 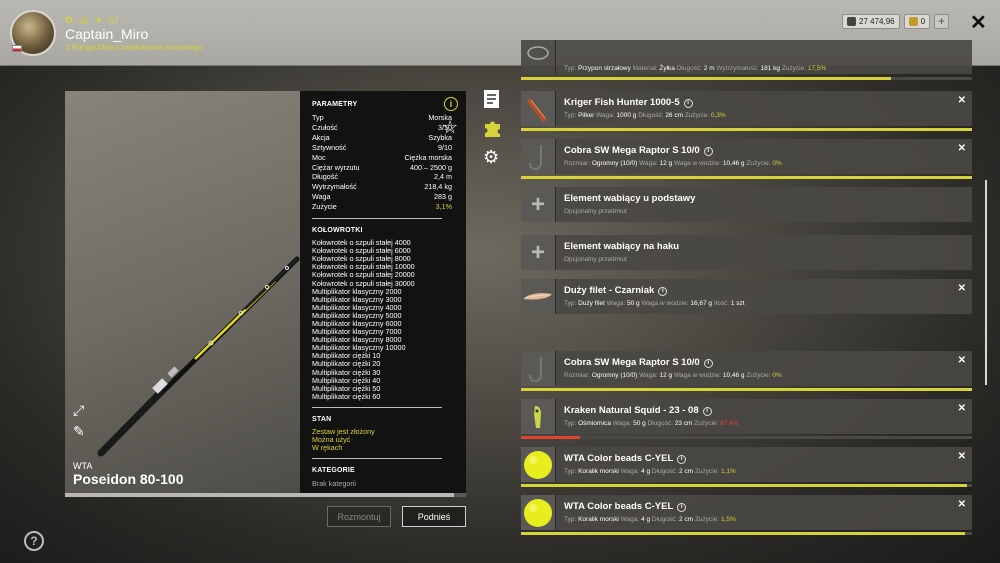 What do you see at coordinates (321, 197) in the screenshot?
I see `param-key: Waga` at bounding box center [321, 197].